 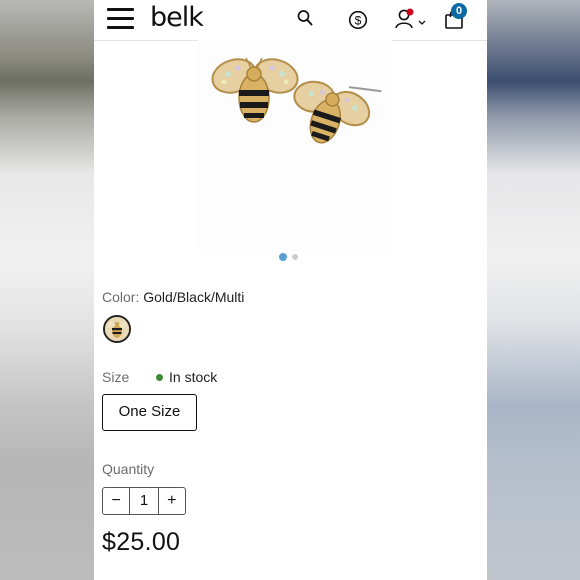 What do you see at coordinates (141, 542) in the screenshot?
I see `product-price: $25.00` at bounding box center [141, 542].